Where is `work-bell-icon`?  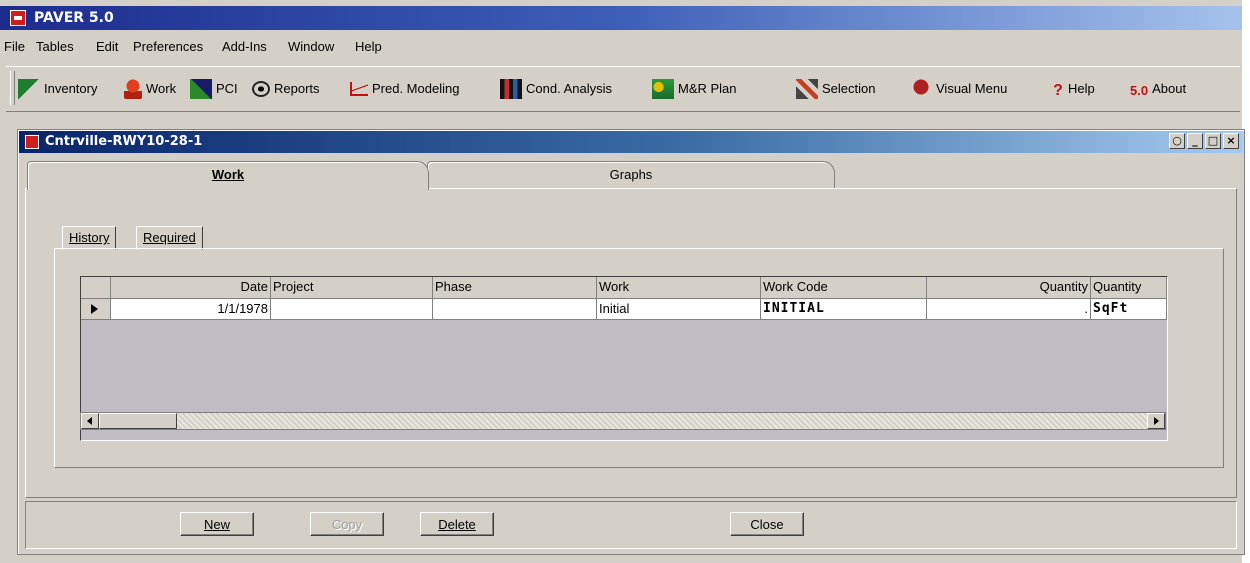
work-bell-icon is located at coordinates (133, 89).